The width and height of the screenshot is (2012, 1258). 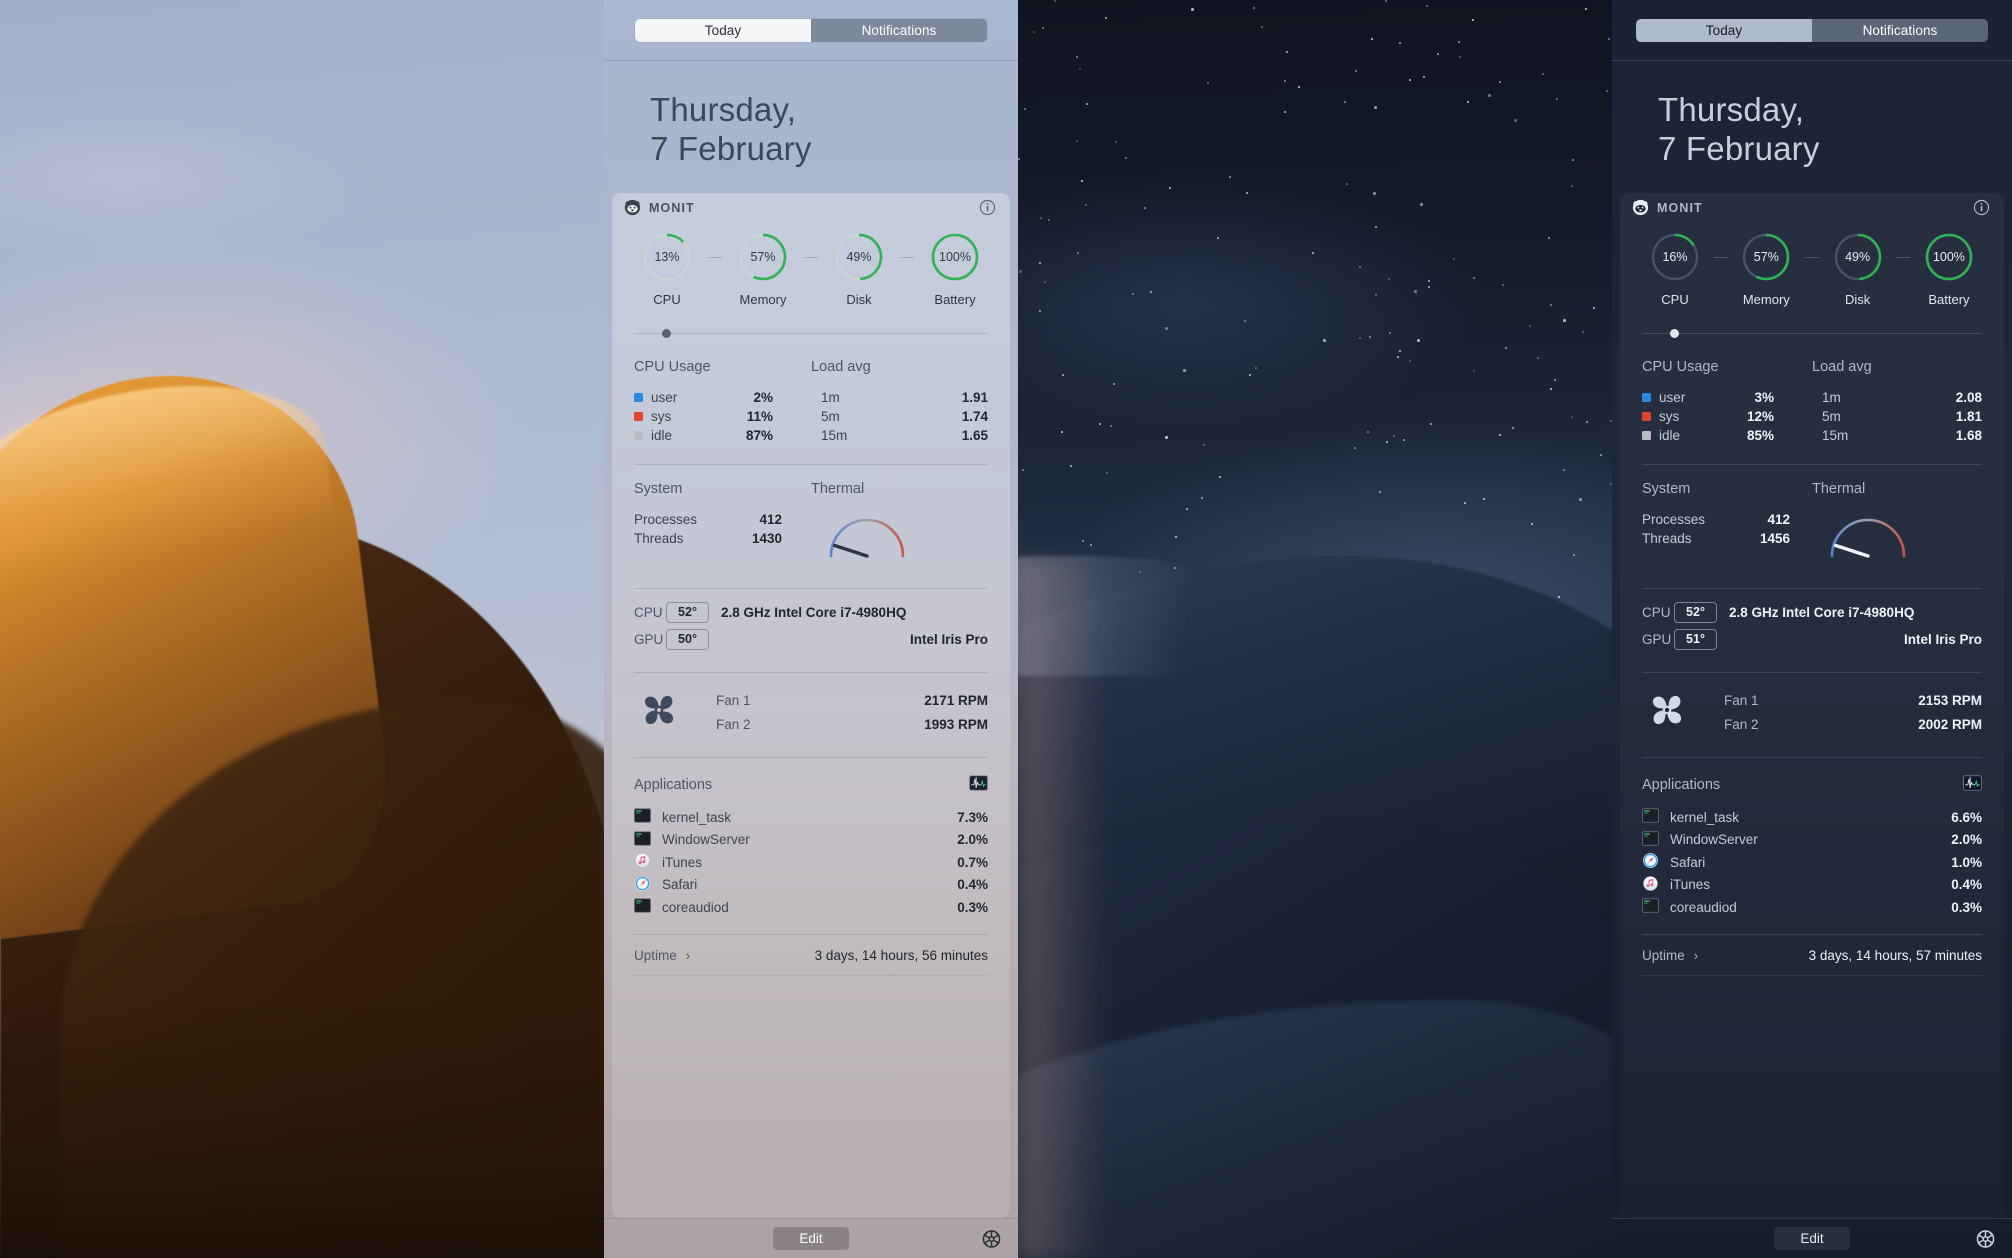 What do you see at coordinates (852, 724) in the screenshot?
I see `fan-row: Fan 2 1993 RPM` at bounding box center [852, 724].